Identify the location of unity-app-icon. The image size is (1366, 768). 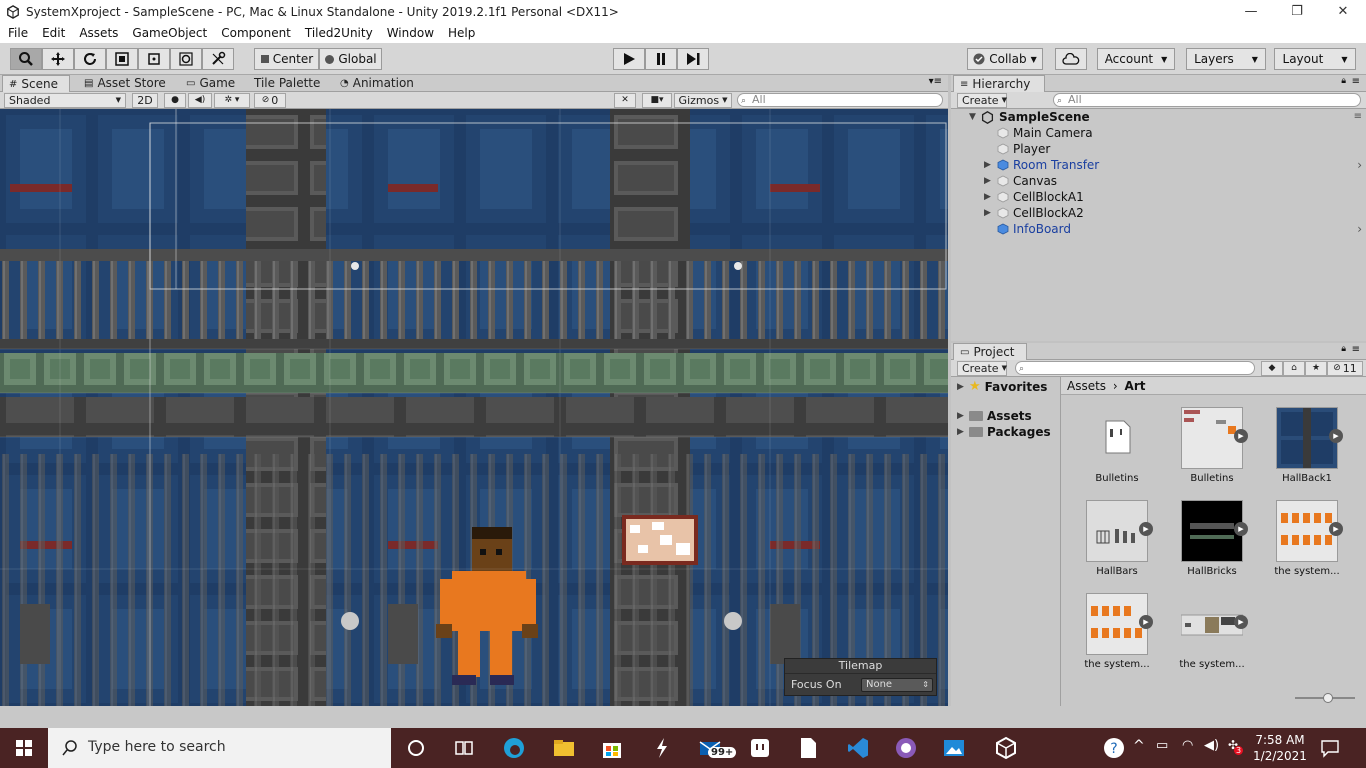
(1006, 748).